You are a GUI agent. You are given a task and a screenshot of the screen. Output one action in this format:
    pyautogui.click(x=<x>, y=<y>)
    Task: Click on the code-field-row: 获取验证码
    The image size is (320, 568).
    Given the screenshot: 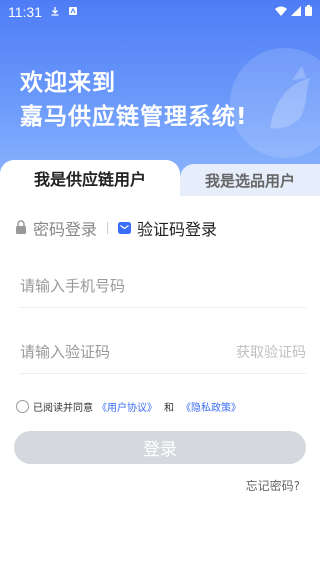 What is the action you would take?
    pyautogui.click(x=163, y=352)
    